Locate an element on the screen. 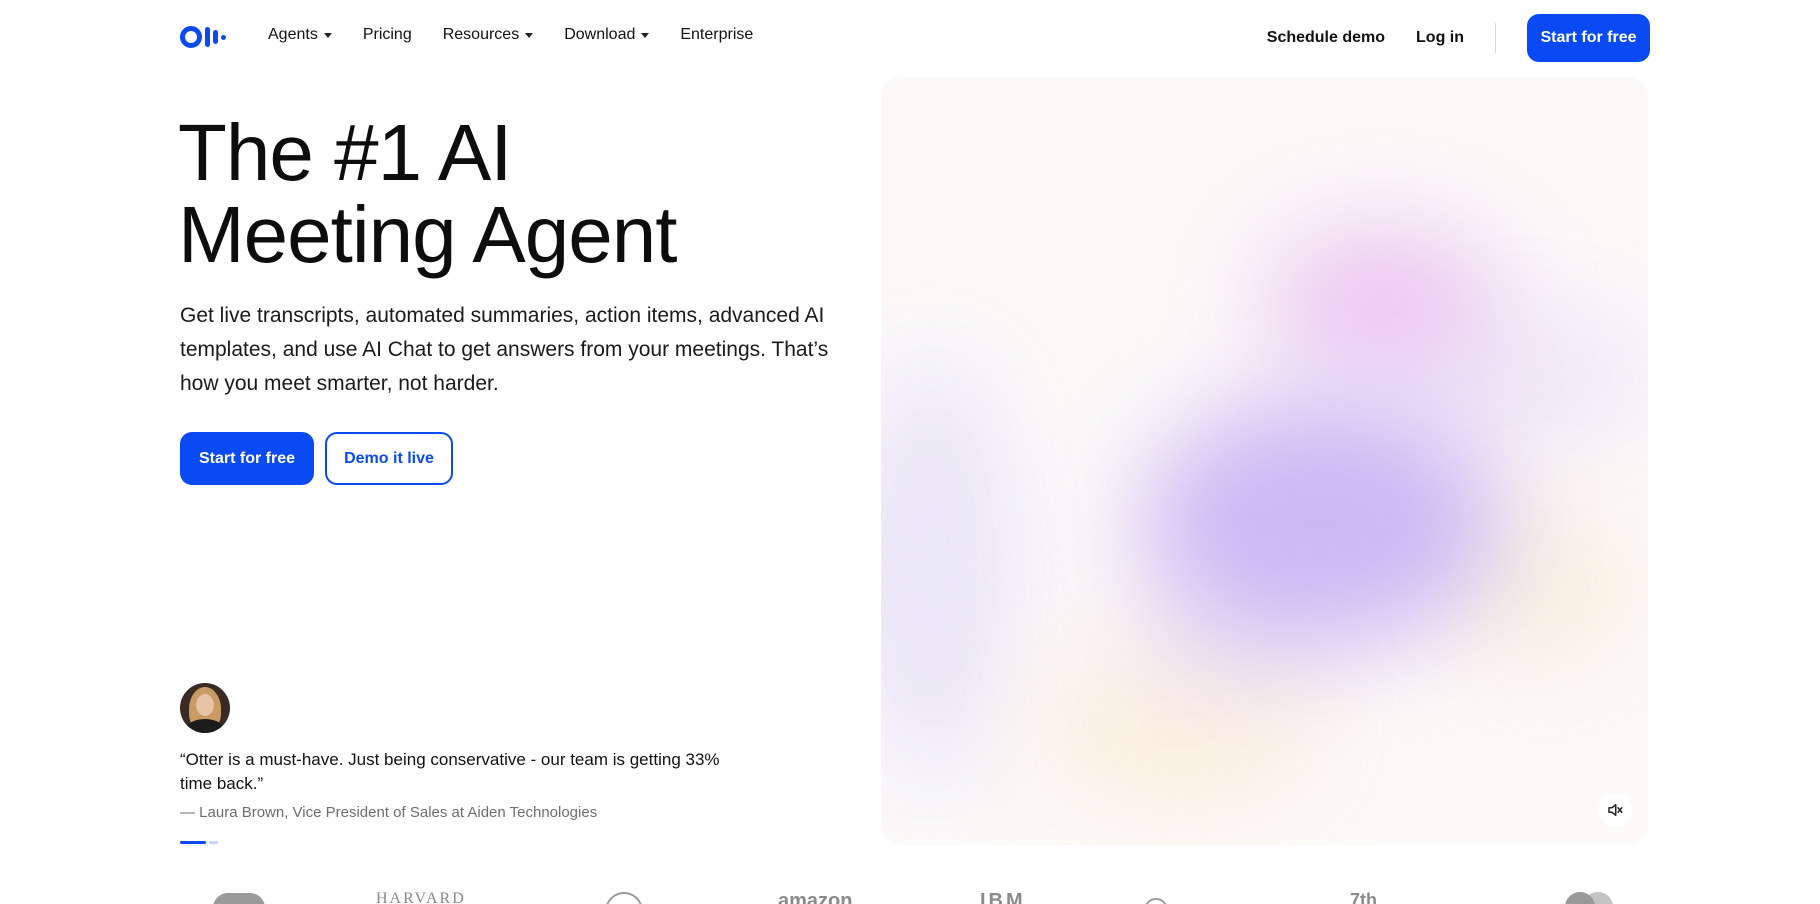 The height and width of the screenshot is (904, 1820). nav-pricing: Pricing is located at coordinates (387, 35).